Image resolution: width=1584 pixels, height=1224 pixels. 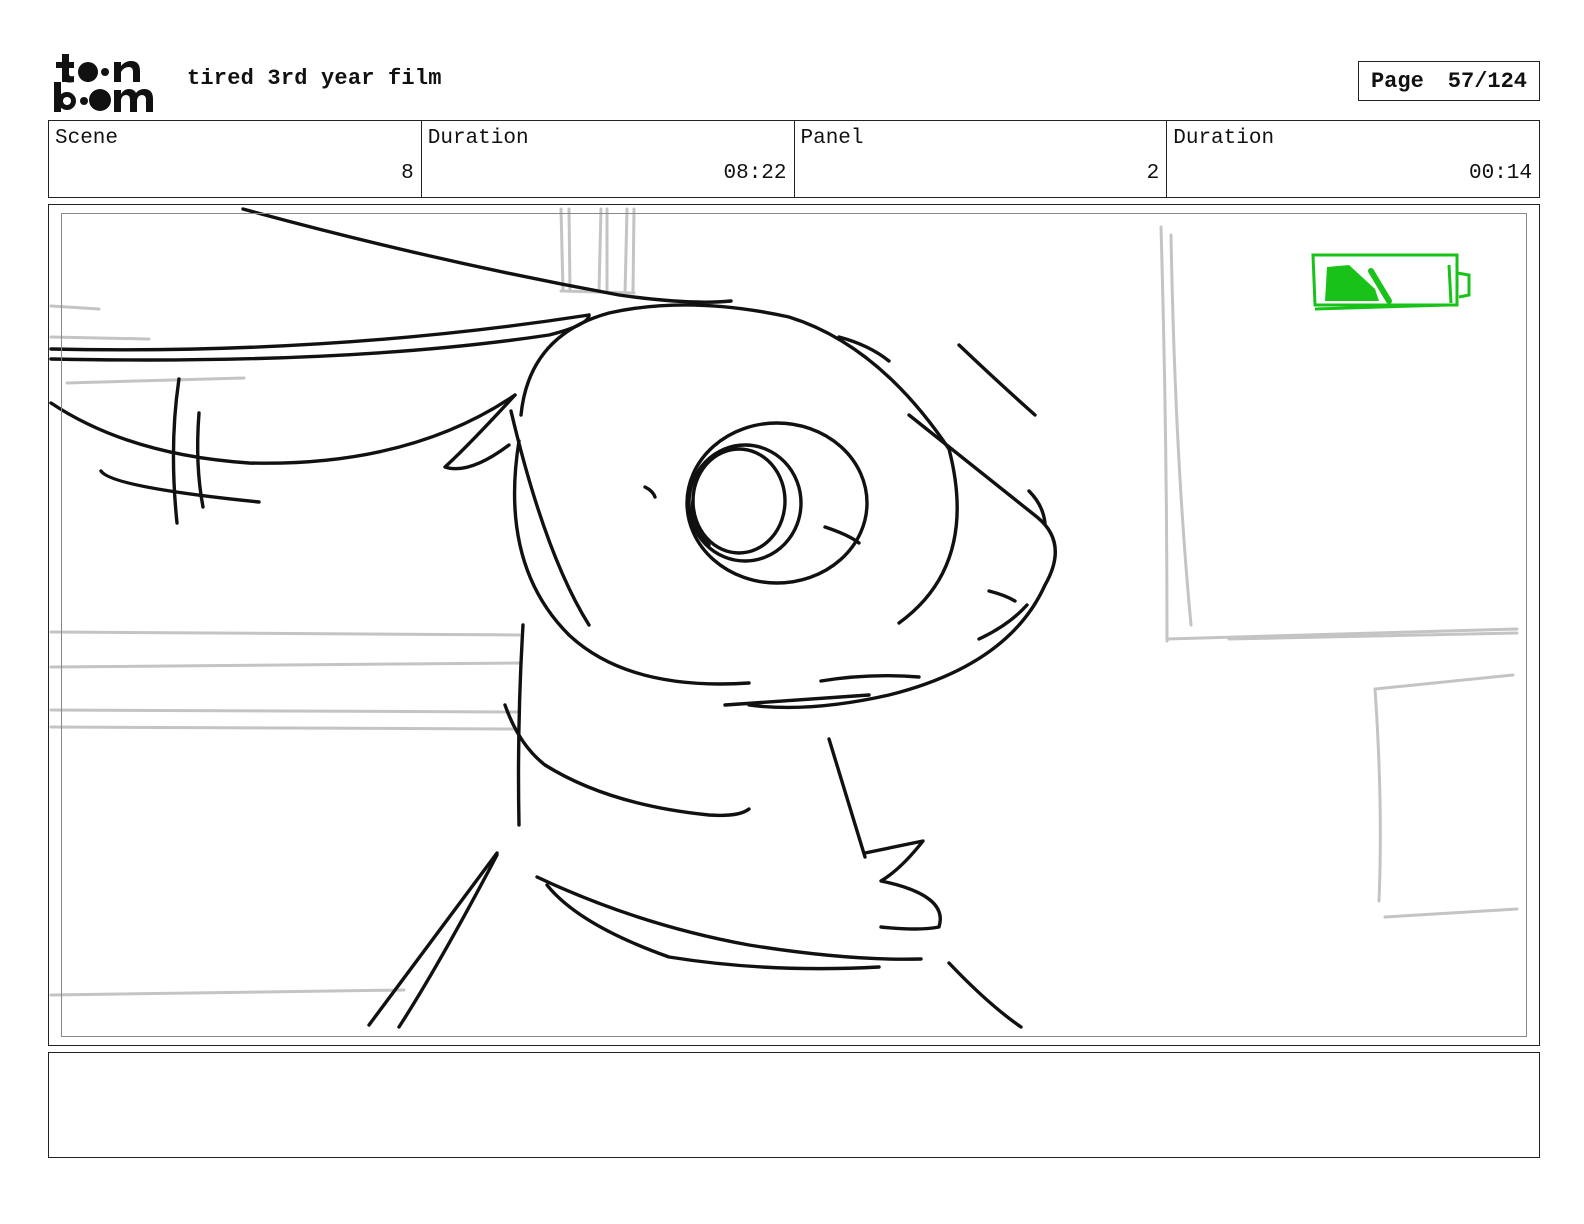 What do you see at coordinates (103, 83) in the screenshot?
I see `toon-boom-logo-mark` at bounding box center [103, 83].